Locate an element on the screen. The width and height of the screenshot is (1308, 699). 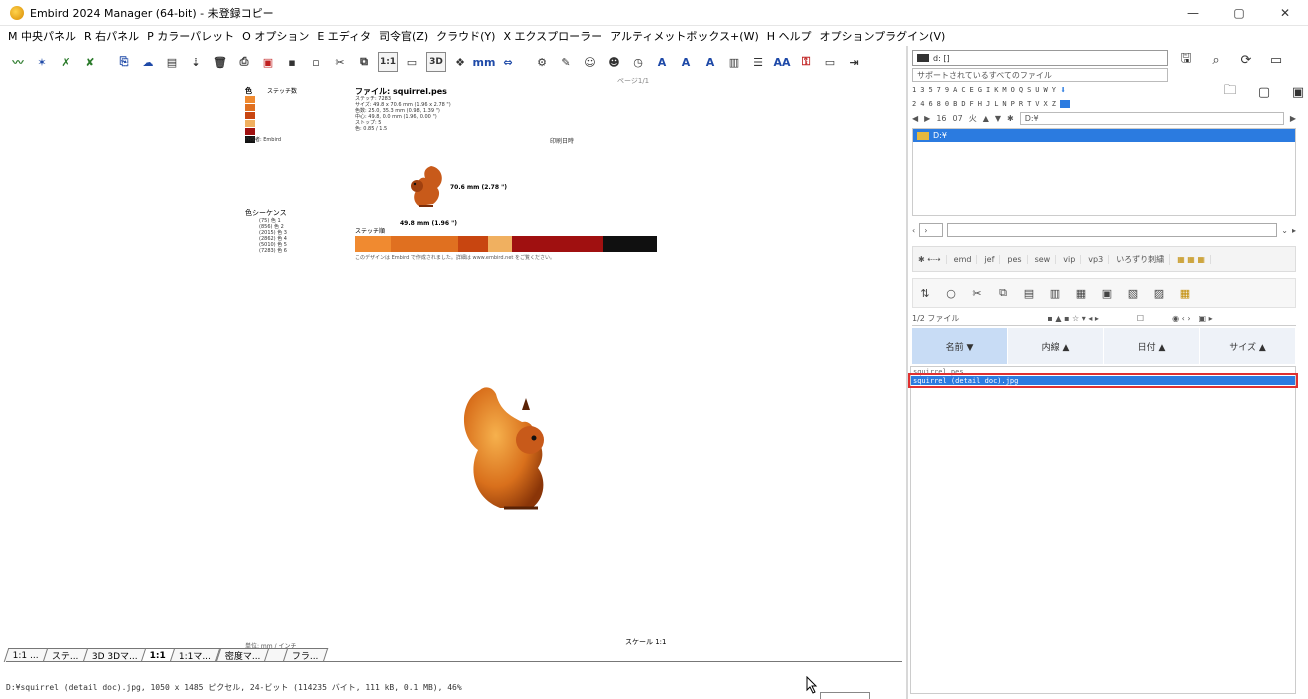
alpha-key: 5 is located at coordinates (930, 90).